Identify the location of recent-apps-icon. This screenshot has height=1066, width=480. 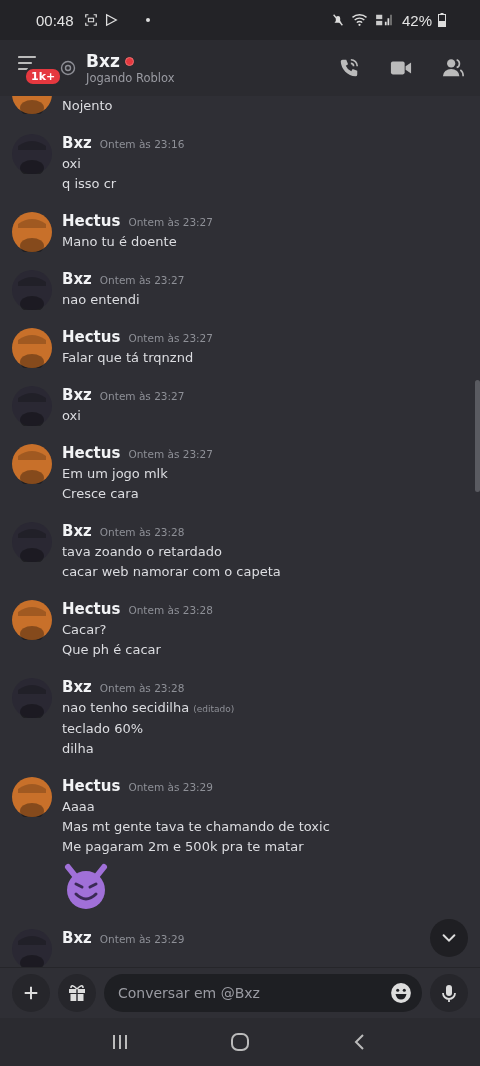
(120, 1042).